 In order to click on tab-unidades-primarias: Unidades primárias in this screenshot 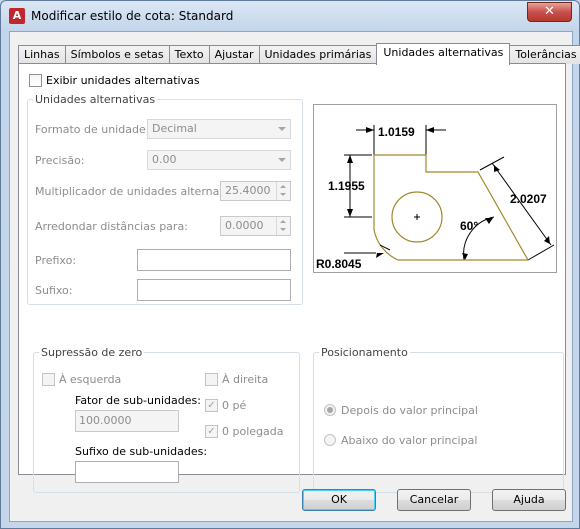, I will do `click(318, 54)`.